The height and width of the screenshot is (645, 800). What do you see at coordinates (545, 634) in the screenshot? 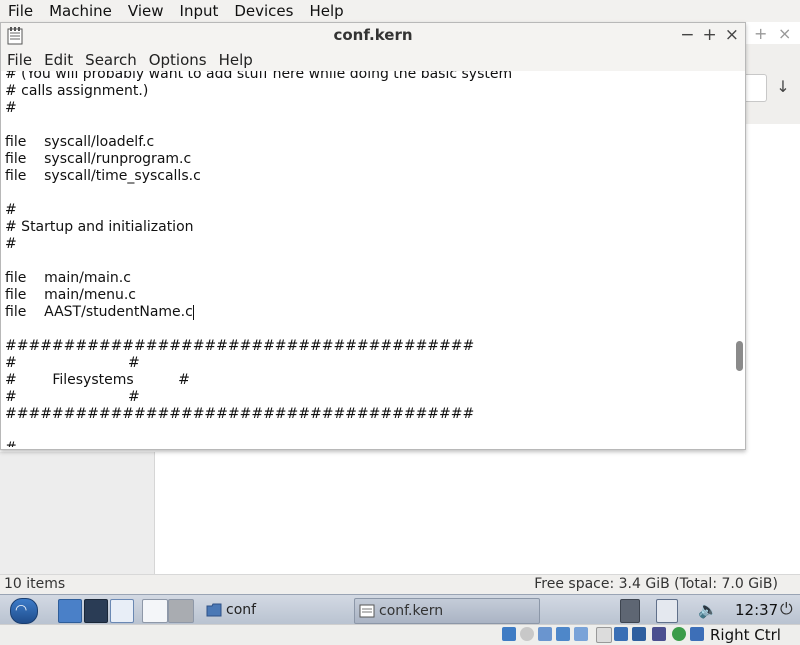
I see `audio-icon` at bounding box center [545, 634].